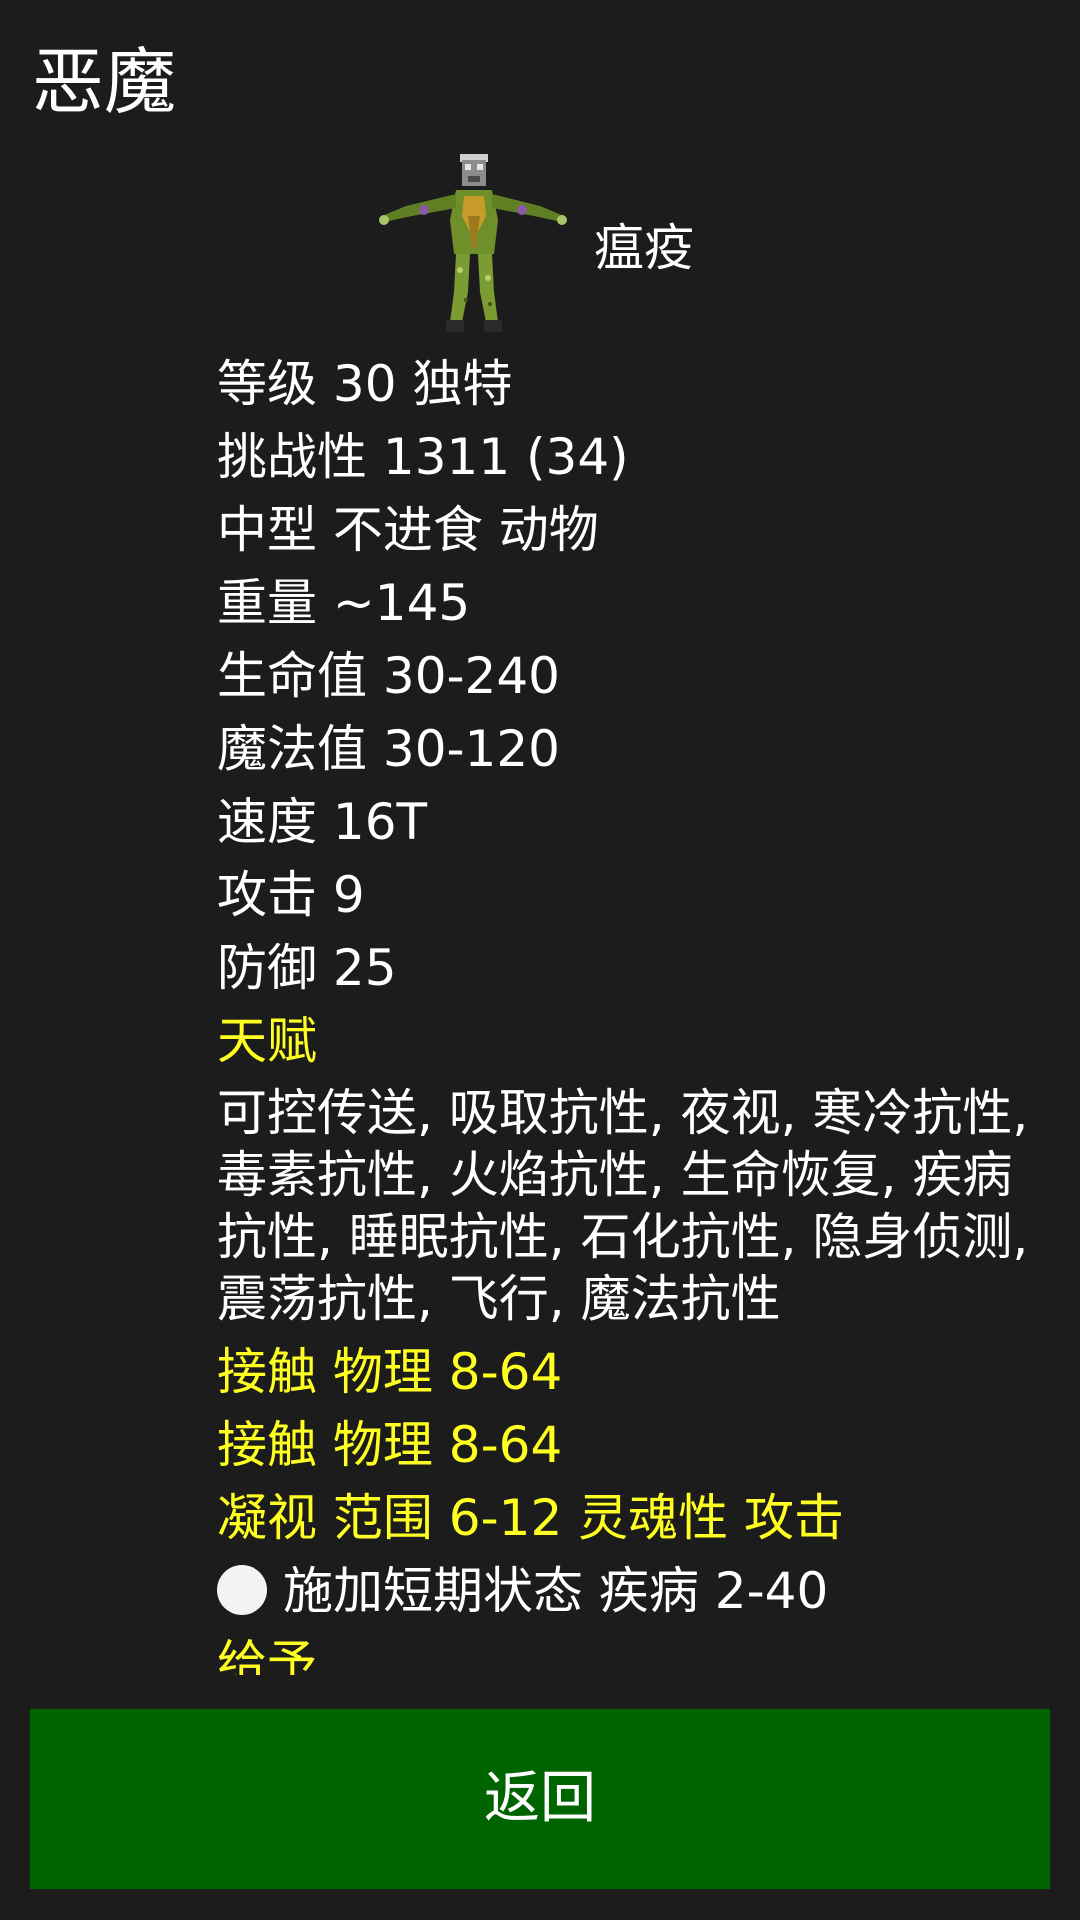 This screenshot has width=1080, height=1920. Describe the element at coordinates (267, 1041) in the screenshot. I see `talents-heading: 天赋` at that location.